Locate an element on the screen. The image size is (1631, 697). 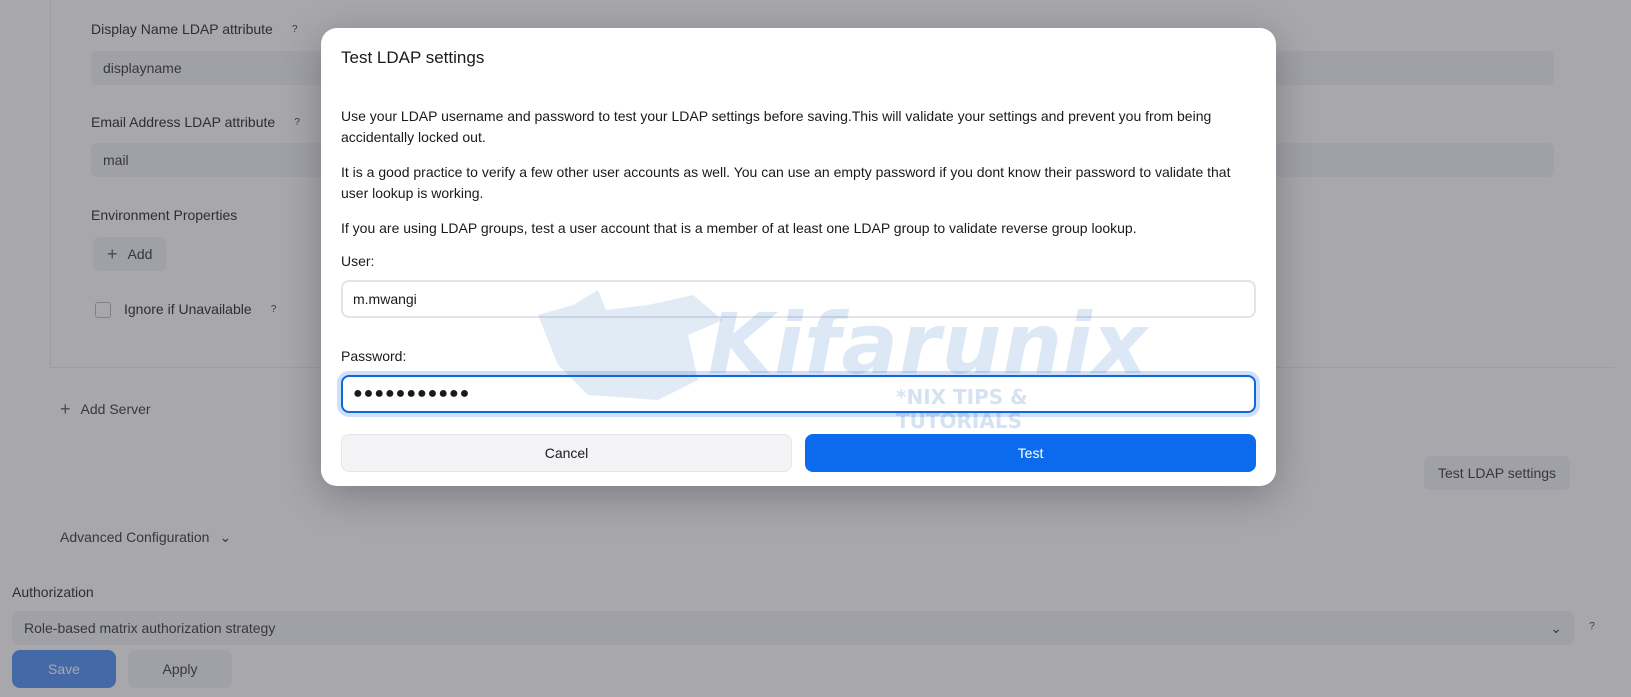
user-label: User: is located at coordinates (358, 261).